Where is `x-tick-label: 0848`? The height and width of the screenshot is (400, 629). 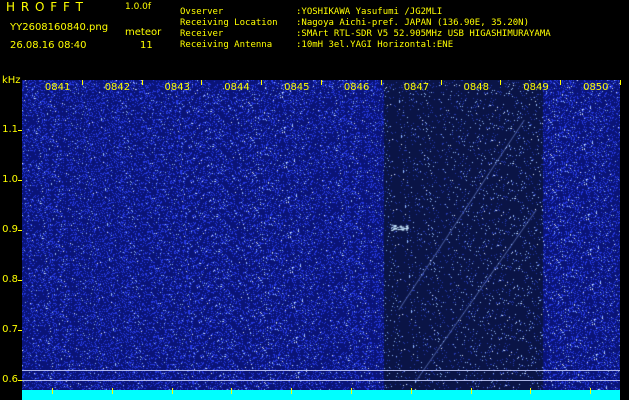 x-tick-label: 0848 is located at coordinates (476, 87).